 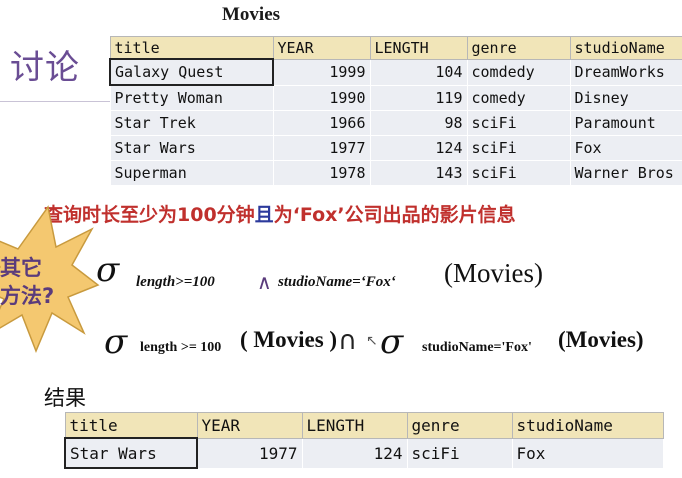 What do you see at coordinates (418, 173) in the screenshot?
I see `cell-length: 143` at bounding box center [418, 173].